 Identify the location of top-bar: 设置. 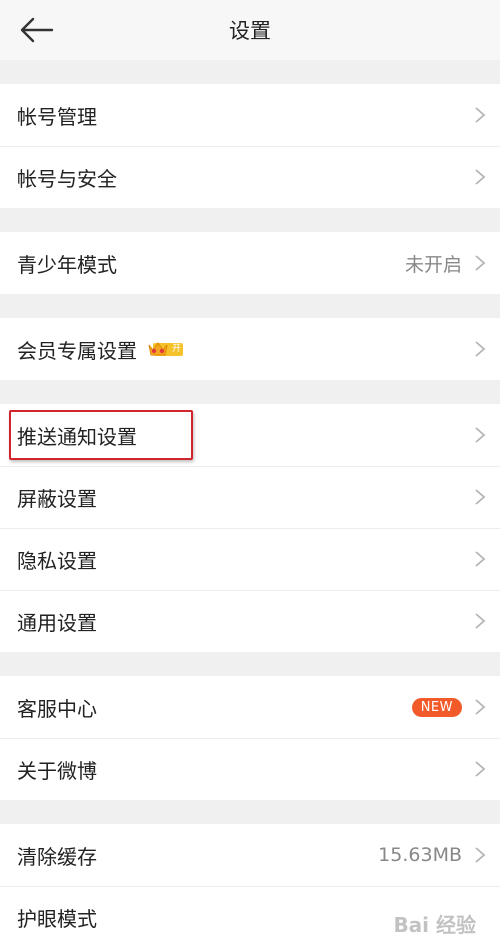
(250, 30).